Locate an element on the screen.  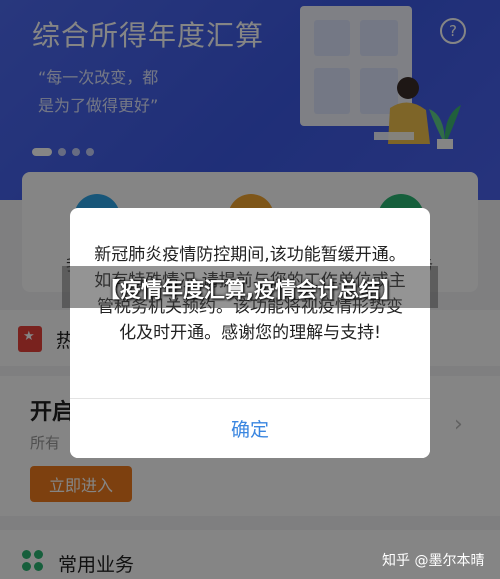
headline-watermark-band: 【疫情年度汇算,疫情会计总结】 is located at coordinates (250, 287).